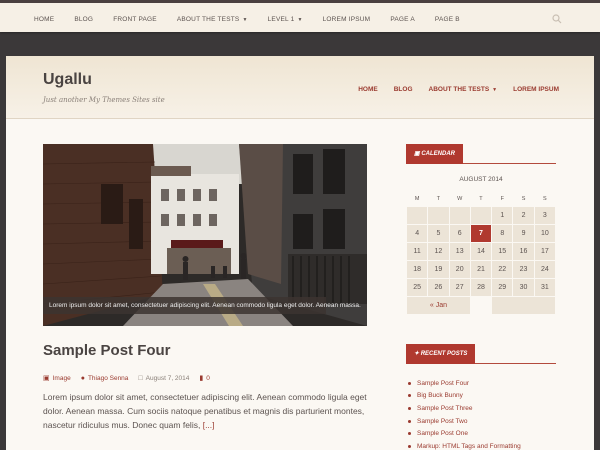 Image resolution: width=600 pixels, height=450 pixels. I want to click on calendar-day-cell: 31, so click(545, 287).